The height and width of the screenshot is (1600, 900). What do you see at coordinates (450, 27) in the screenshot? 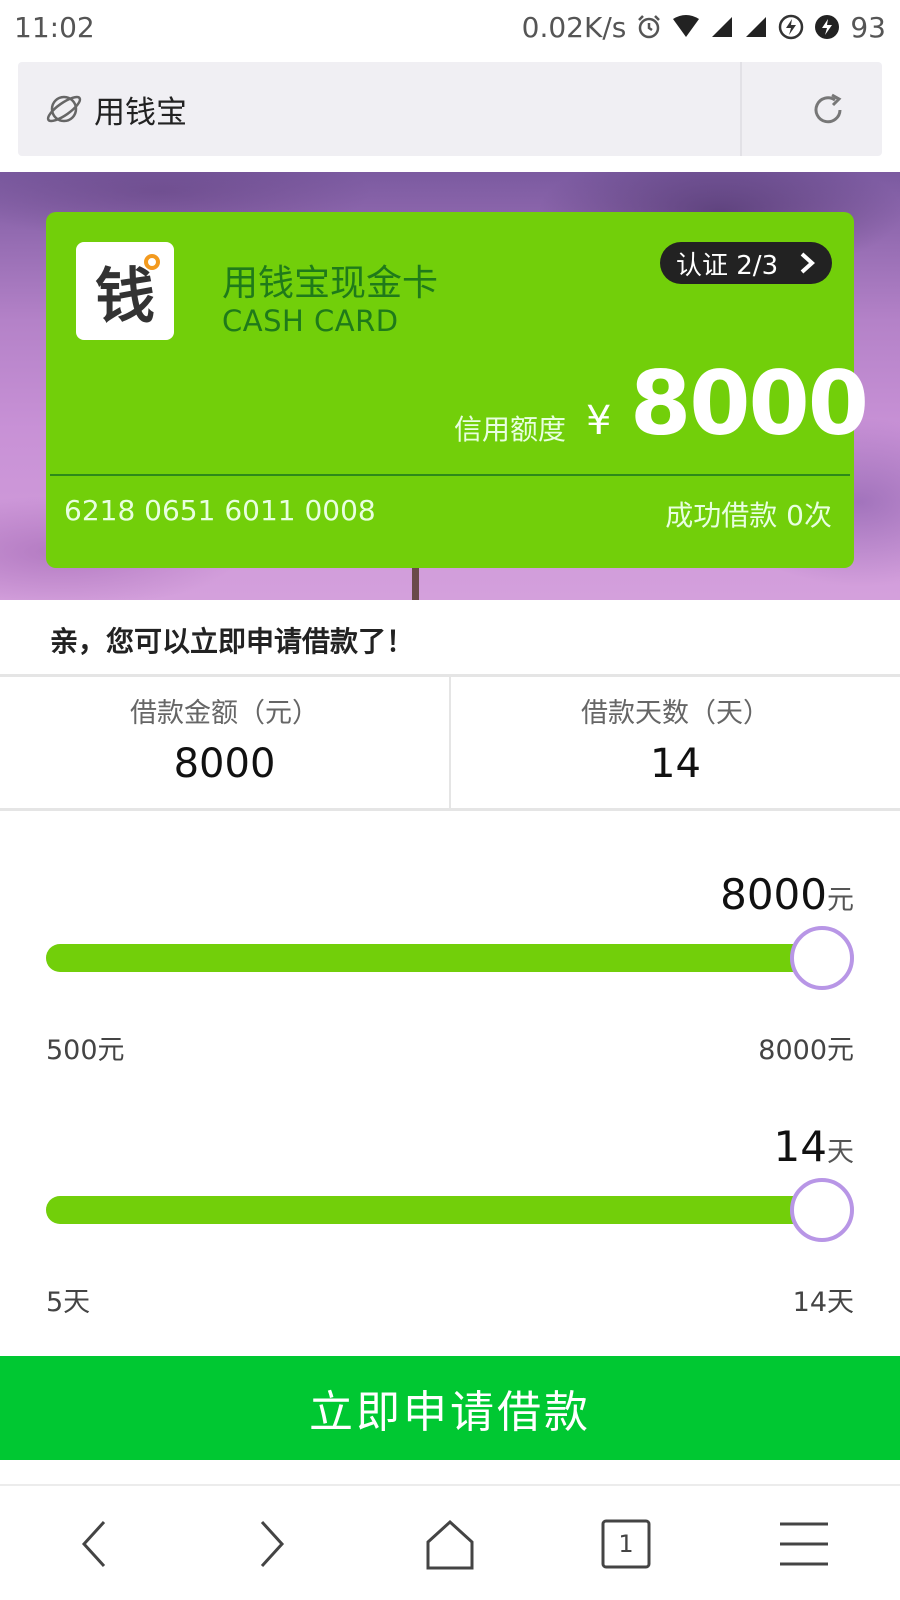
I see `status-bar: 11:02 0.02K/s 93` at bounding box center [450, 27].